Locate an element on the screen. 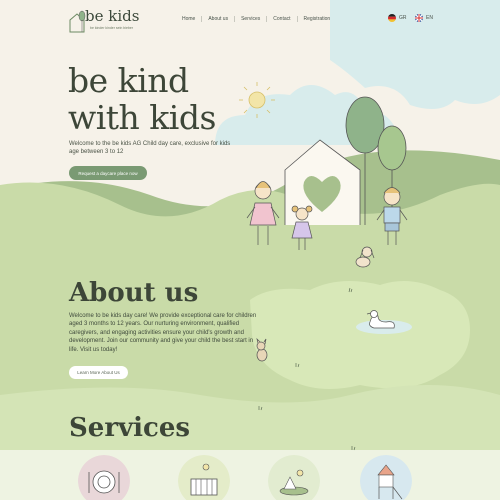 This screenshot has height=500, width=500. logo-text: be kids is located at coordinates (112, 16).